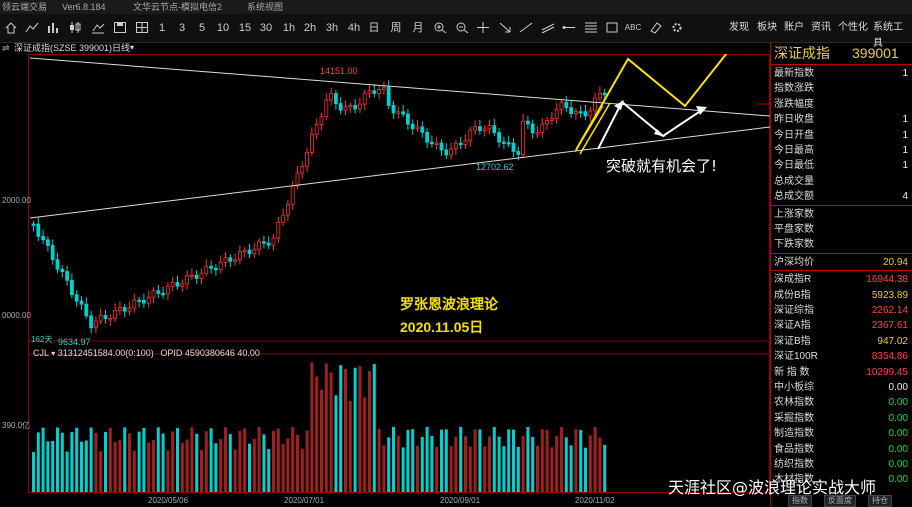 The image size is (912, 507). What do you see at coordinates (385, 48) in the screenshot?
I see `chart-header: ⇌ 深证成指(SZSE 399001) 日线 ▾` at bounding box center [385, 48].